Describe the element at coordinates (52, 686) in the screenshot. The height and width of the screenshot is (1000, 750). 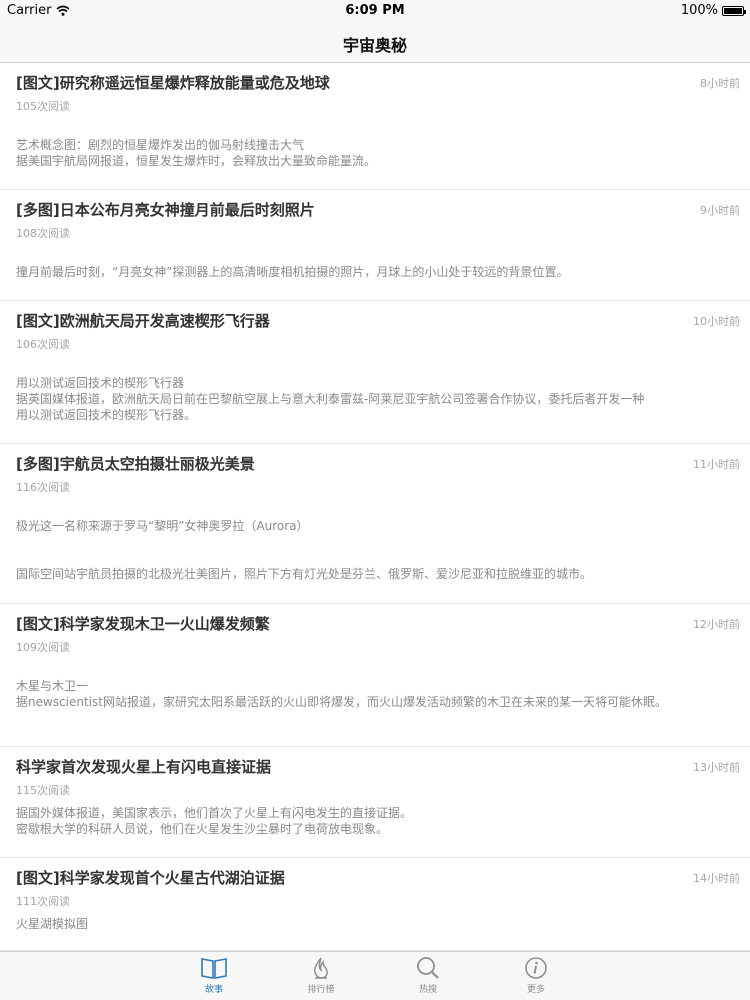
I see `article-summary-line: 木星与木卫一` at that location.